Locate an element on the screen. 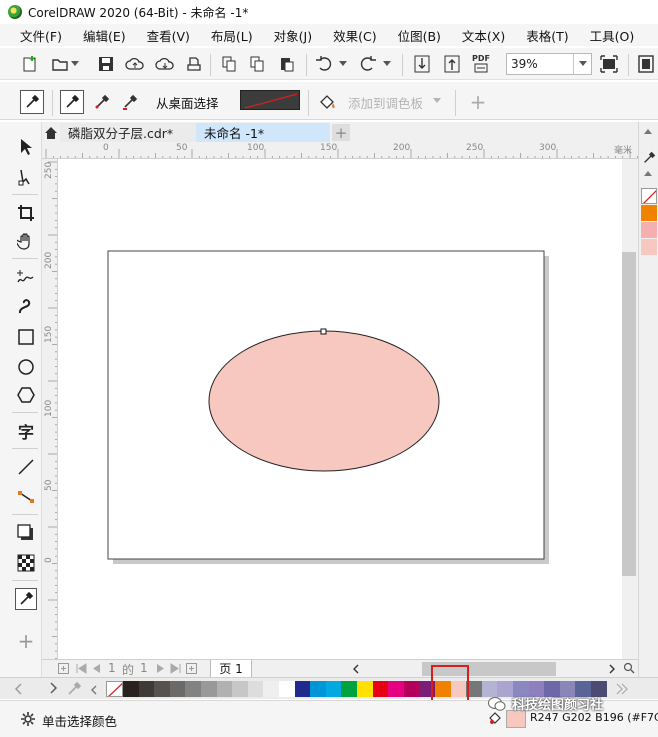  undo-icon is located at coordinates (324, 64).